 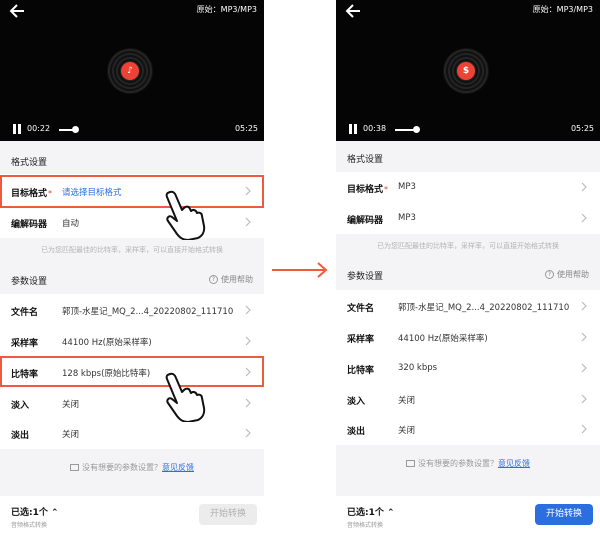 I want to click on encoder-value: MP3, so click(x=407, y=218).